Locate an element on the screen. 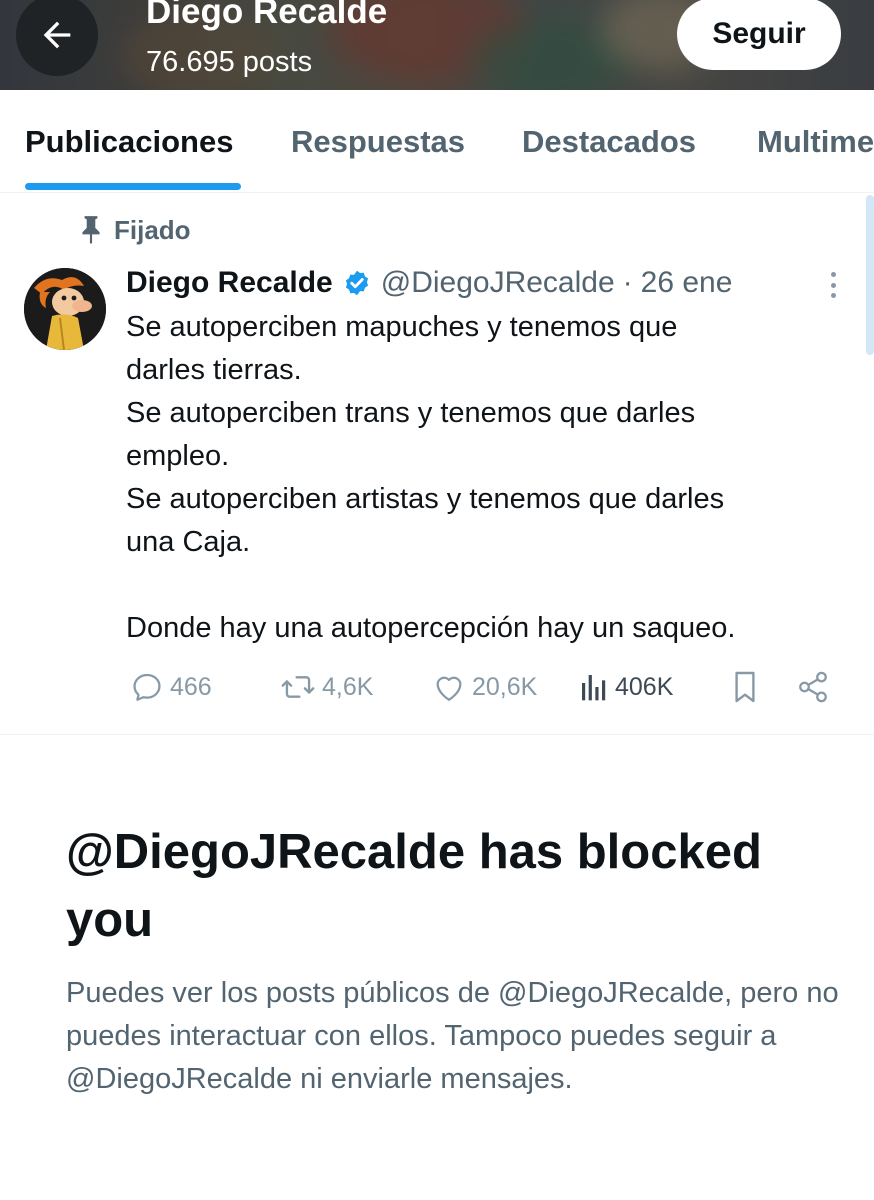 Image resolution: width=874 pixels, height=1200 pixels. repost-icon is located at coordinates (298, 687).